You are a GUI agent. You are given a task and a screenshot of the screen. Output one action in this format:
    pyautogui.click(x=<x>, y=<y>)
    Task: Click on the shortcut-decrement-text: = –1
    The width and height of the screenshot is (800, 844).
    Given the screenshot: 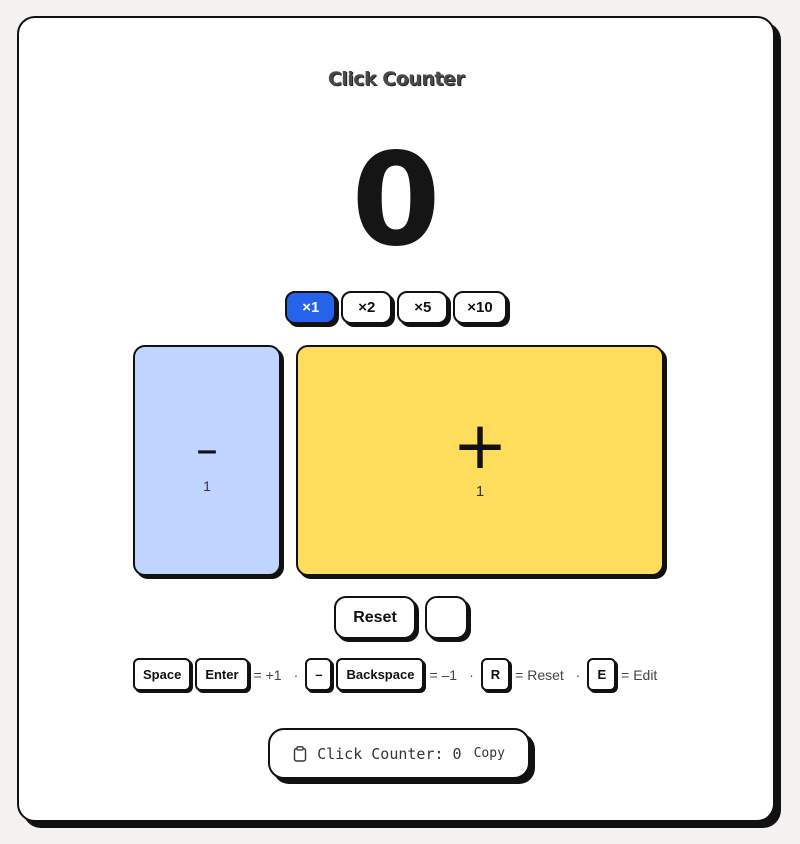 What is the action you would take?
    pyautogui.click(x=443, y=674)
    